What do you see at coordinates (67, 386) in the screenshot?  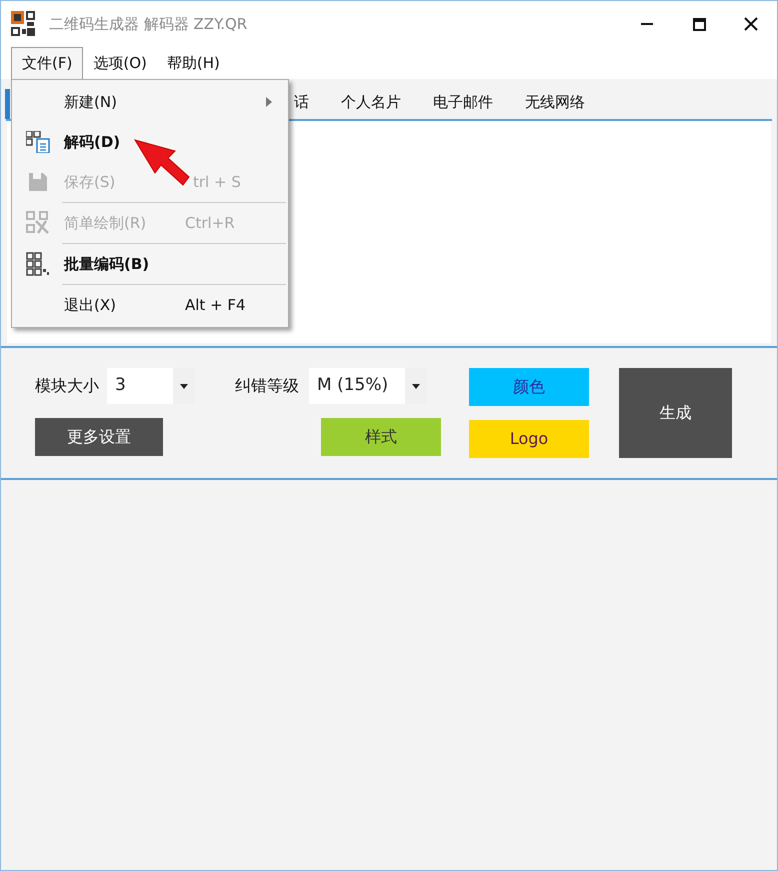 I see `module-size-label: 模块大小` at bounding box center [67, 386].